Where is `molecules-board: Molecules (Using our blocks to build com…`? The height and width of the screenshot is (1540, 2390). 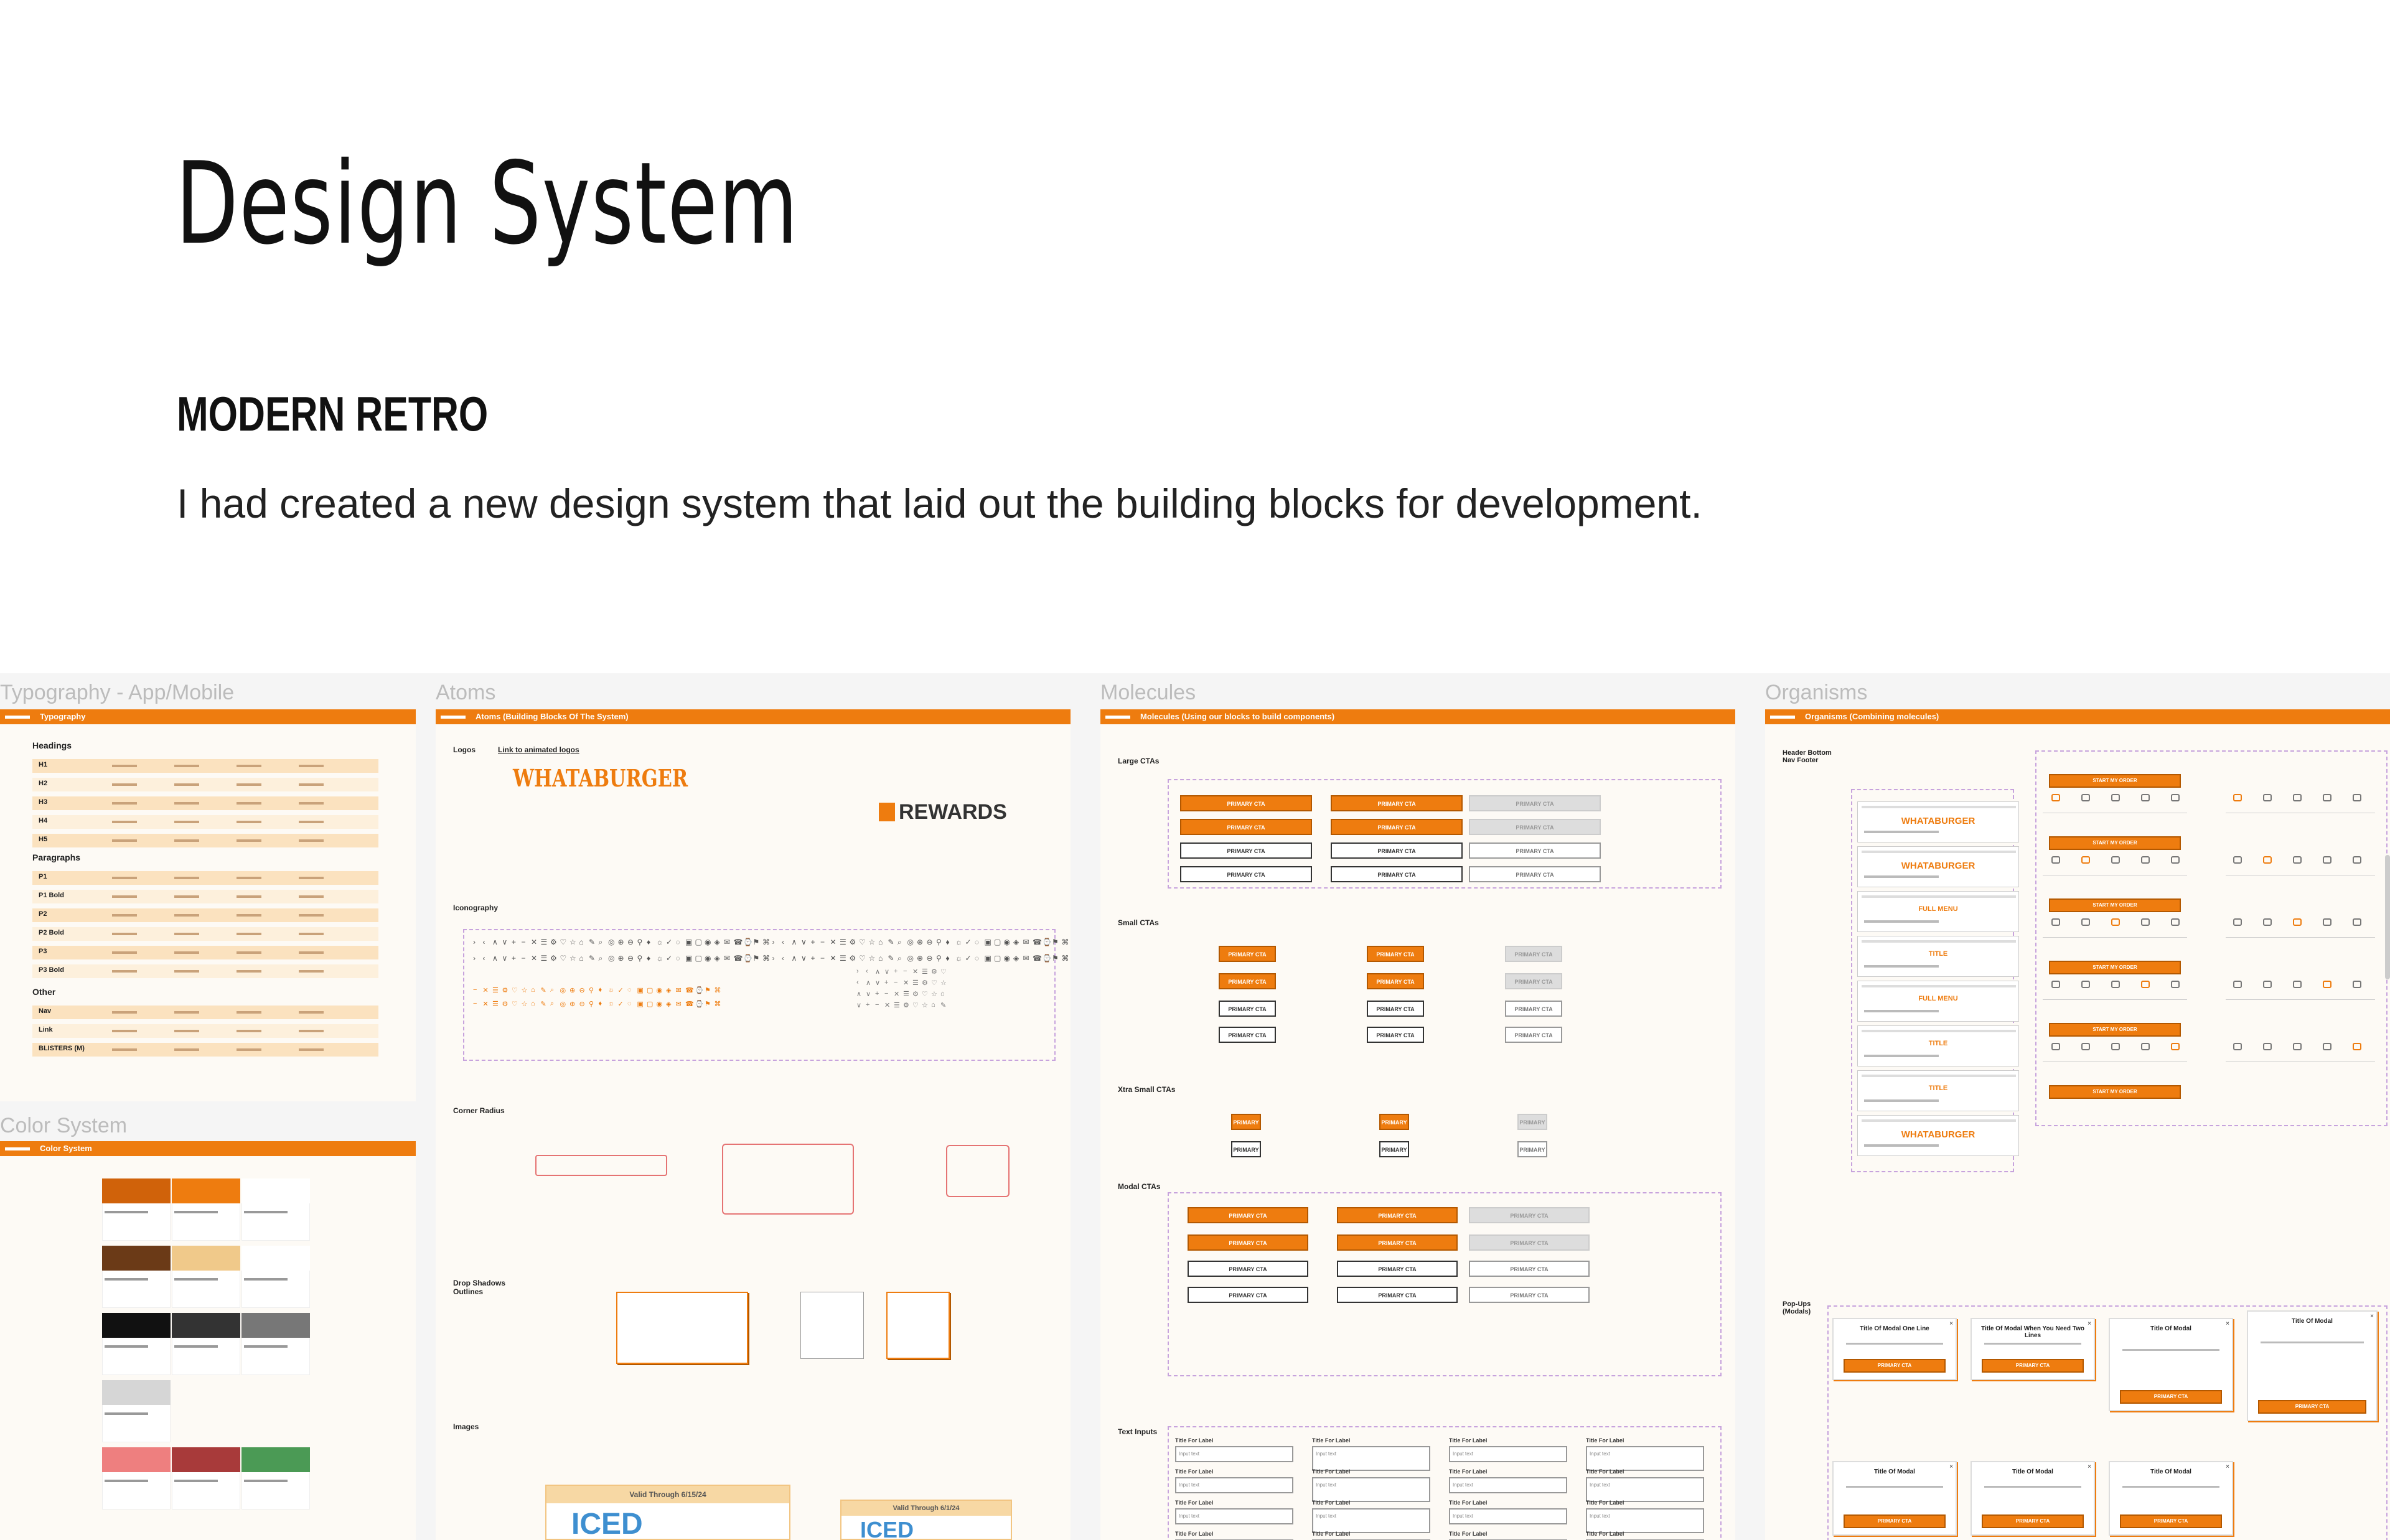 molecules-board: Molecules (Using our blocks to build com… is located at coordinates (1418, 1124).